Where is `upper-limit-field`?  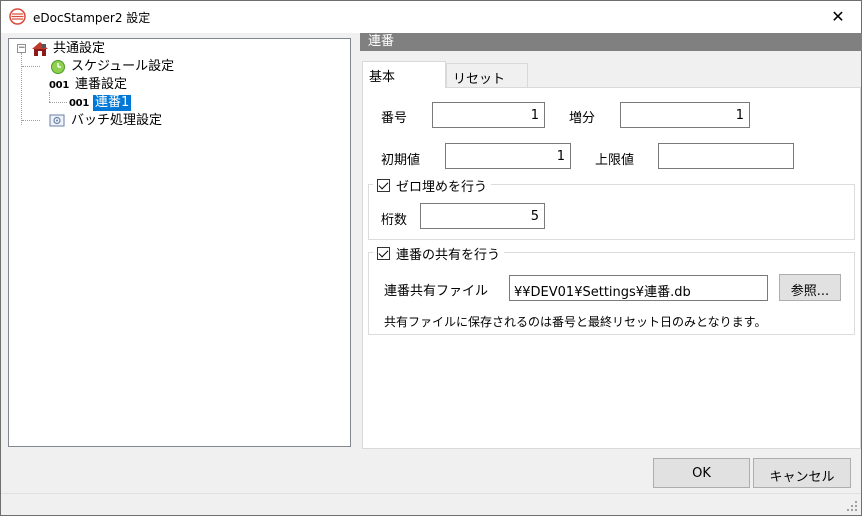 upper-limit-field is located at coordinates (726, 156).